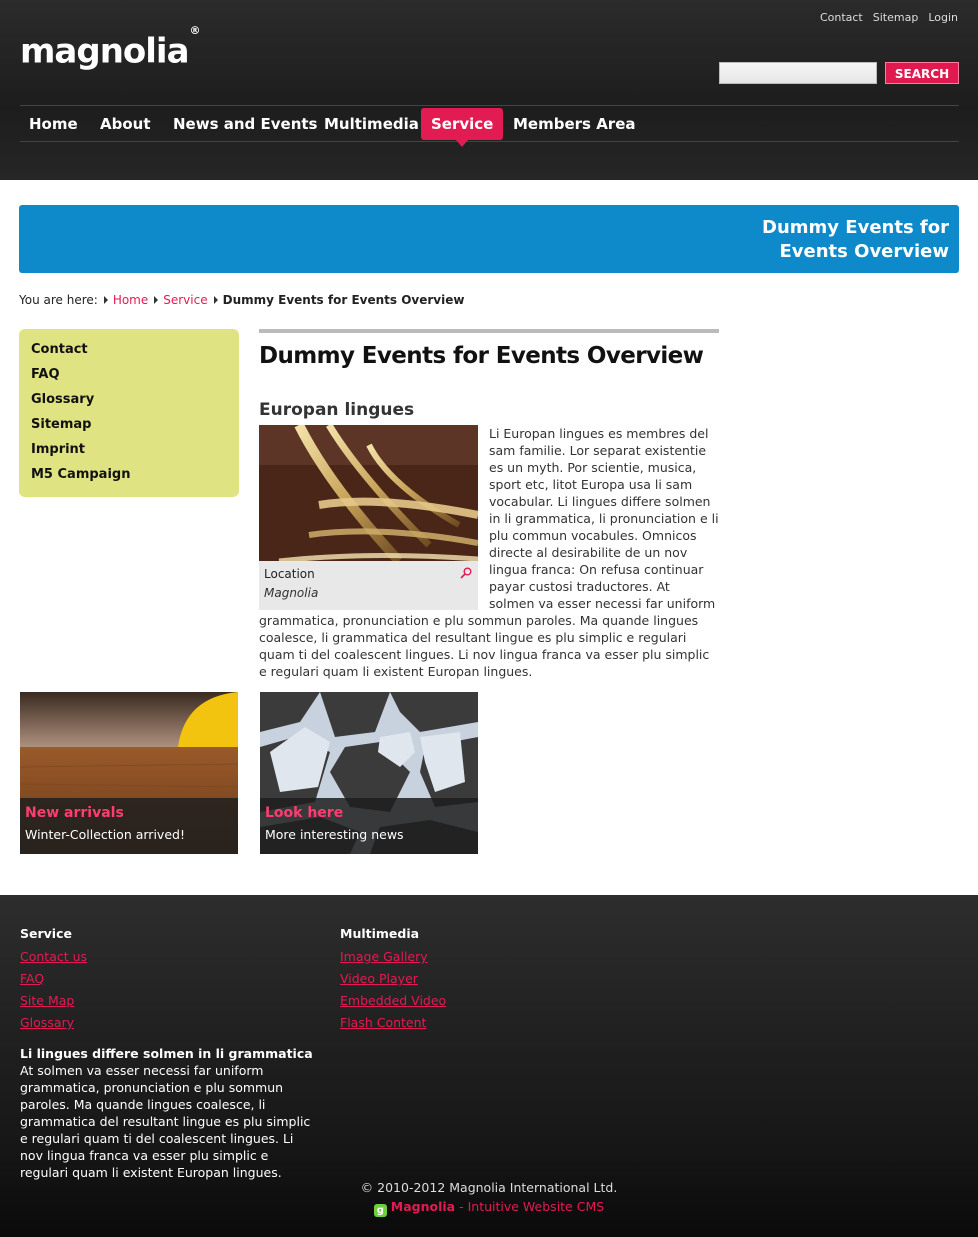 Image resolution: width=978 pixels, height=1237 pixels. I want to click on subnav-item-m5-campaign: M5 Campaign, so click(129, 478).